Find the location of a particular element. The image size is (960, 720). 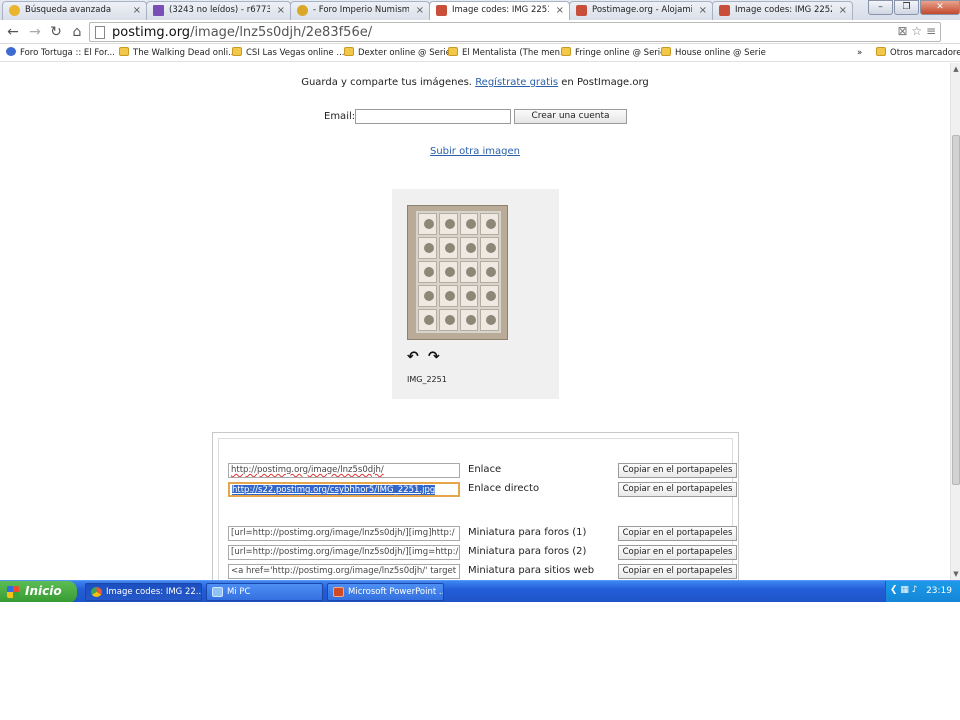

upload-another-link: Subir otra imagen is located at coordinates (475, 151).